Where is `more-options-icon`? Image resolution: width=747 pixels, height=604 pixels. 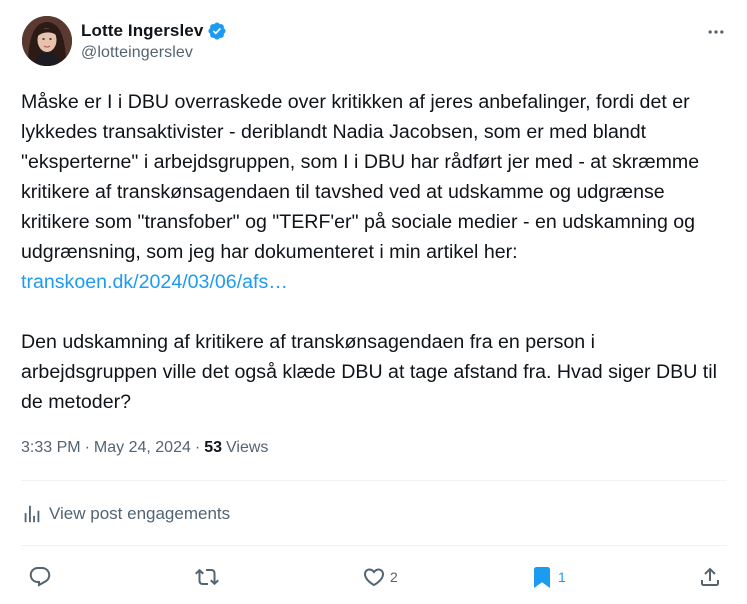 more-options-icon is located at coordinates (716, 32).